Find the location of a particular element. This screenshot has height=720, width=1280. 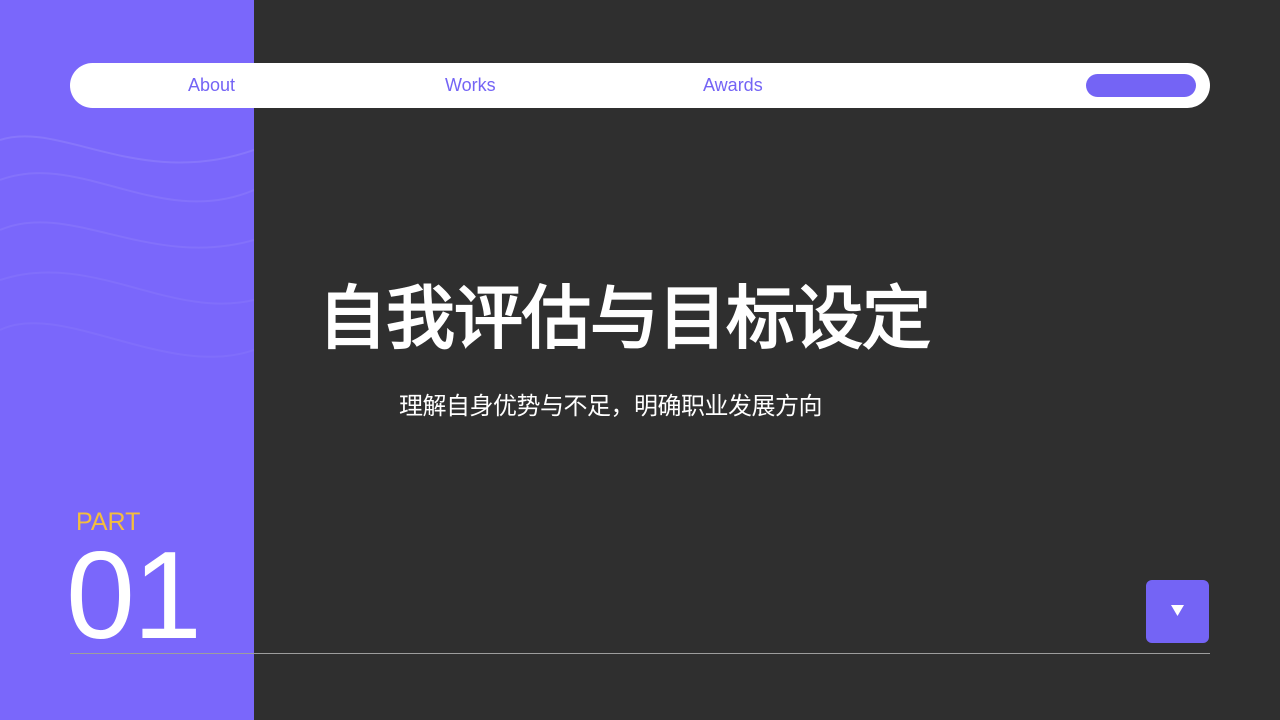

nav-item-awards: Awards is located at coordinates (733, 85).